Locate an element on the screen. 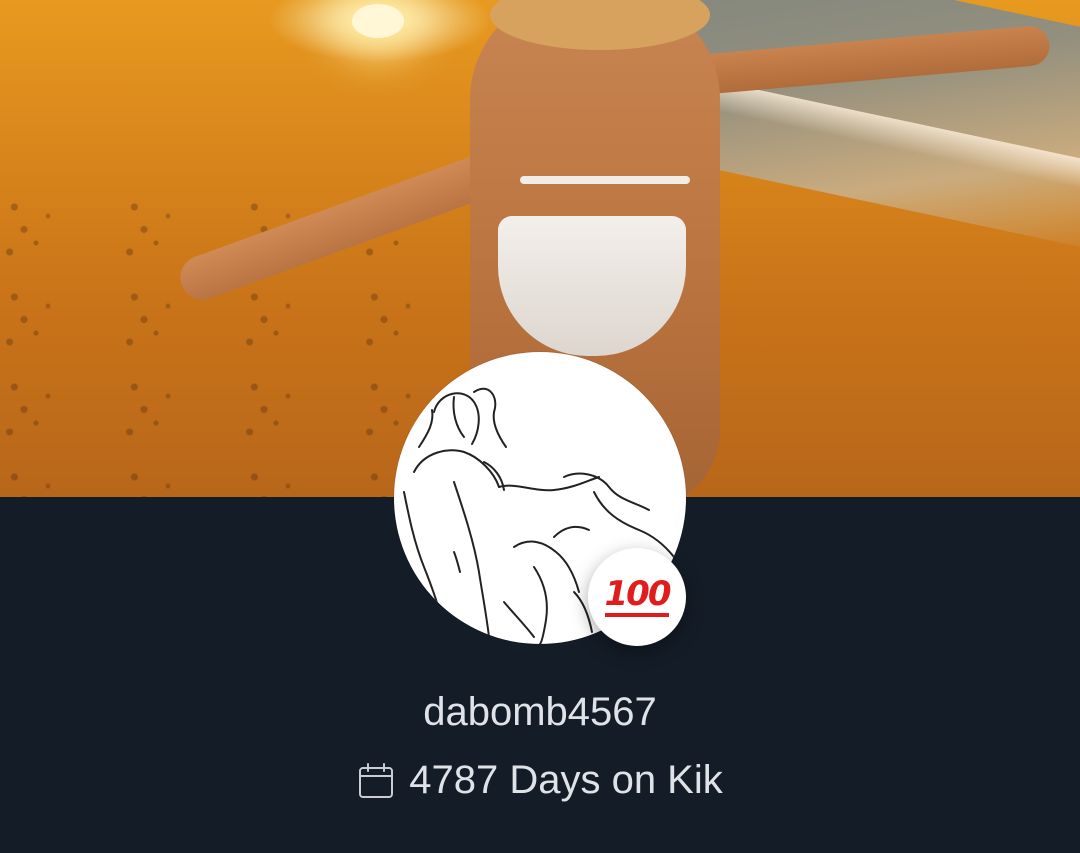  username: dabomb4567 is located at coordinates (540, 712).